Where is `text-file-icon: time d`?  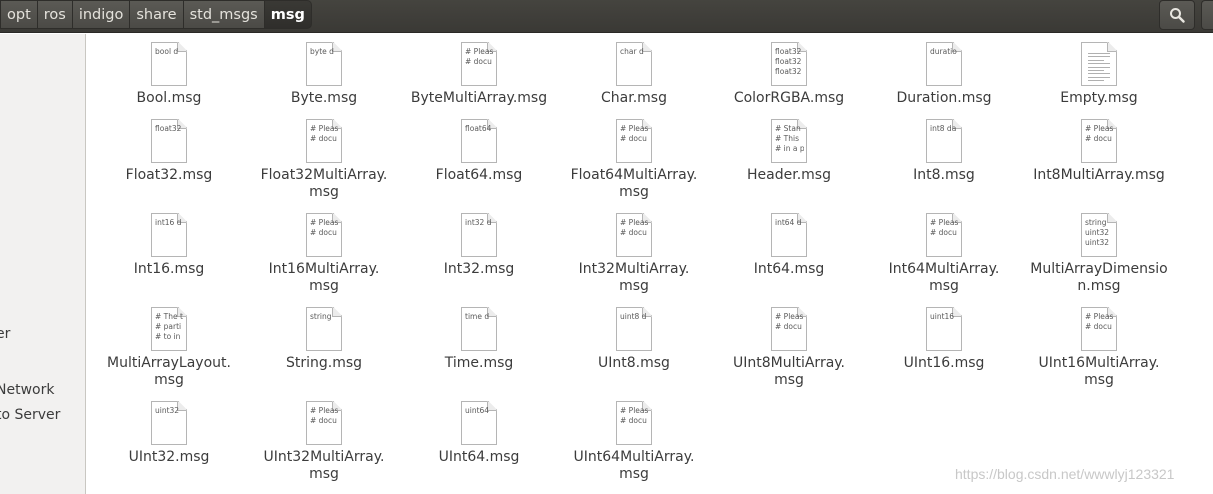
text-file-icon: time d is located at coordinates (479, 329).